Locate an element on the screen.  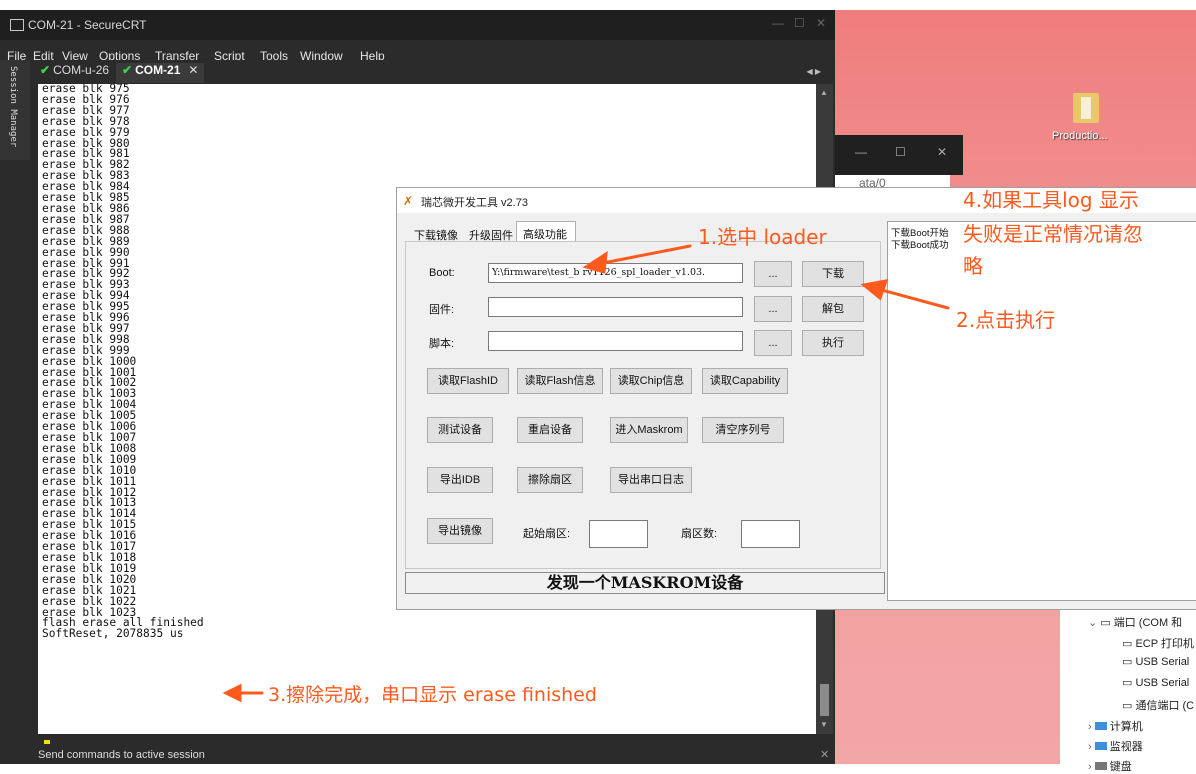
annotation-step3: 3.擦除完成，串口显示 erase finished is located at coordinates (432, 695).